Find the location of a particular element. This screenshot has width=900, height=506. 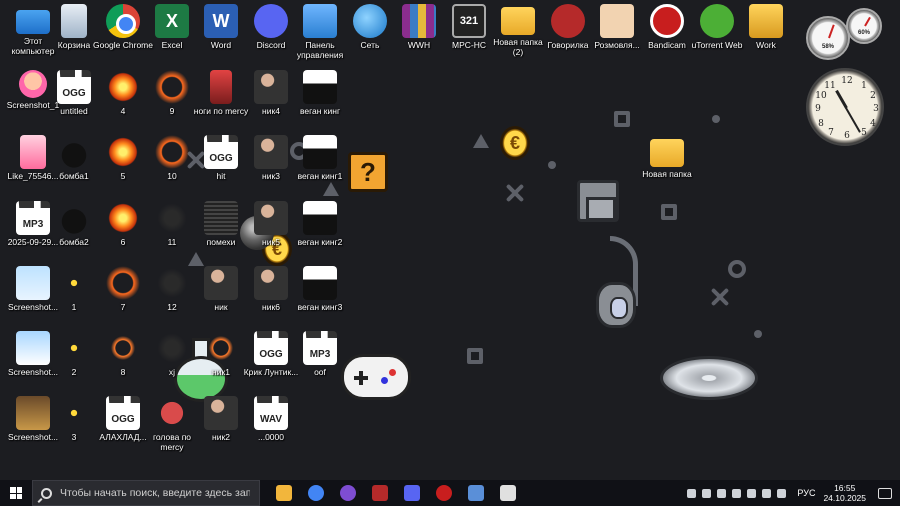

wwh-icon is located at coordinates (419, 21).